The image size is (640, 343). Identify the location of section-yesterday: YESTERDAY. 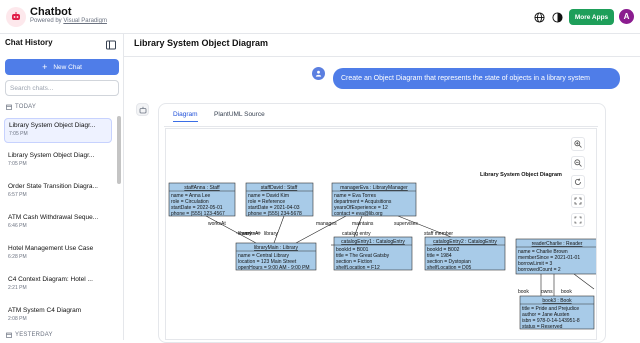
(29, 335).